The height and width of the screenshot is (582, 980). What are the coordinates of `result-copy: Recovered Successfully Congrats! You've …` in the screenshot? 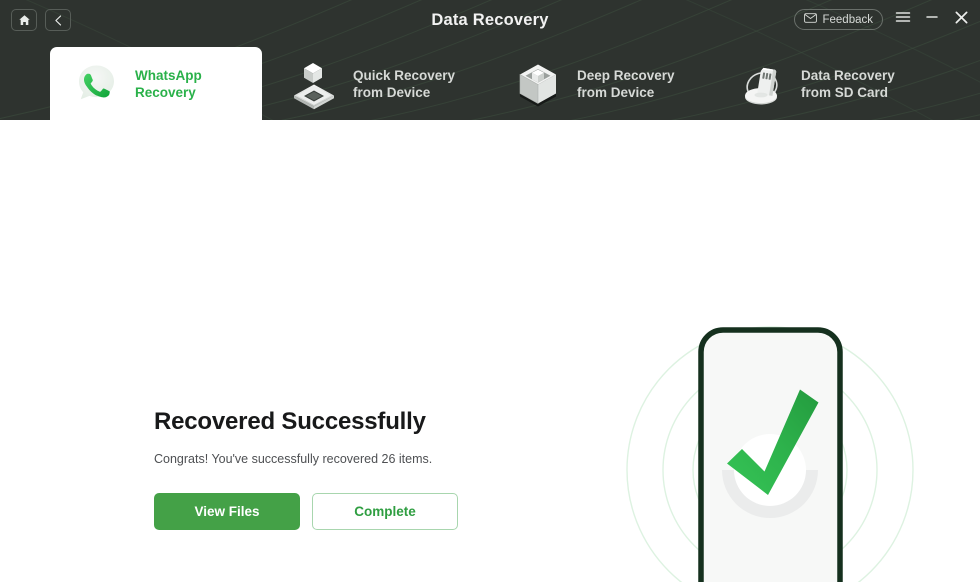 It's located at (369, 437).